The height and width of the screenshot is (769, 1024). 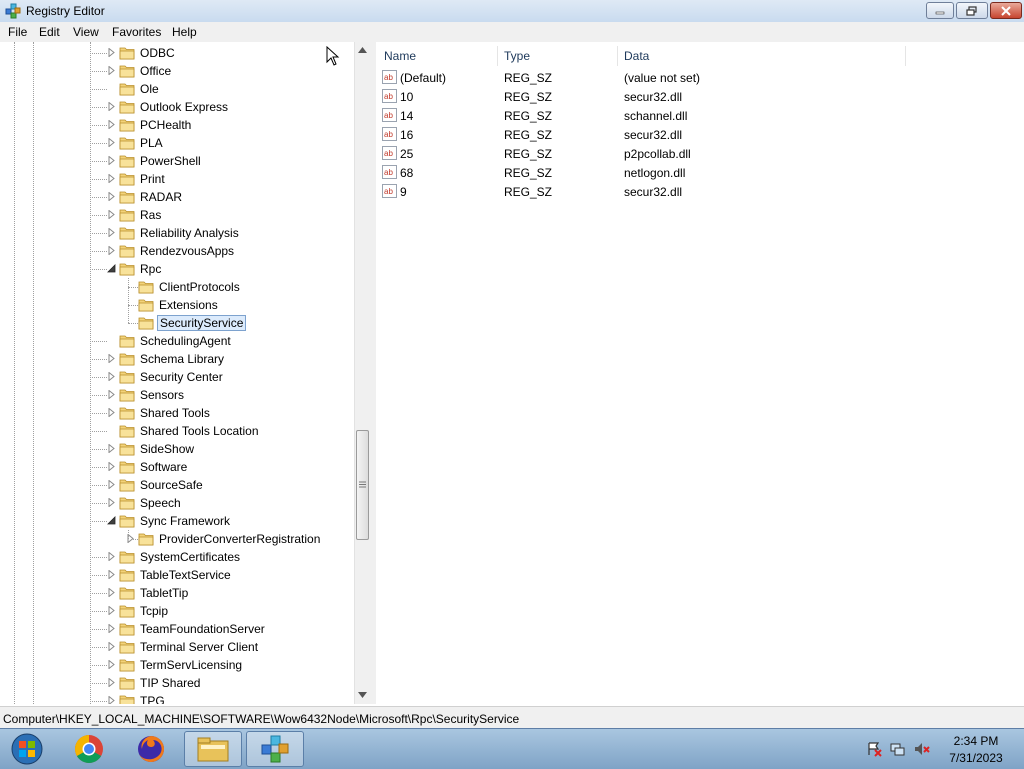 I want to click on column-divider, so click(x=905, y=56).